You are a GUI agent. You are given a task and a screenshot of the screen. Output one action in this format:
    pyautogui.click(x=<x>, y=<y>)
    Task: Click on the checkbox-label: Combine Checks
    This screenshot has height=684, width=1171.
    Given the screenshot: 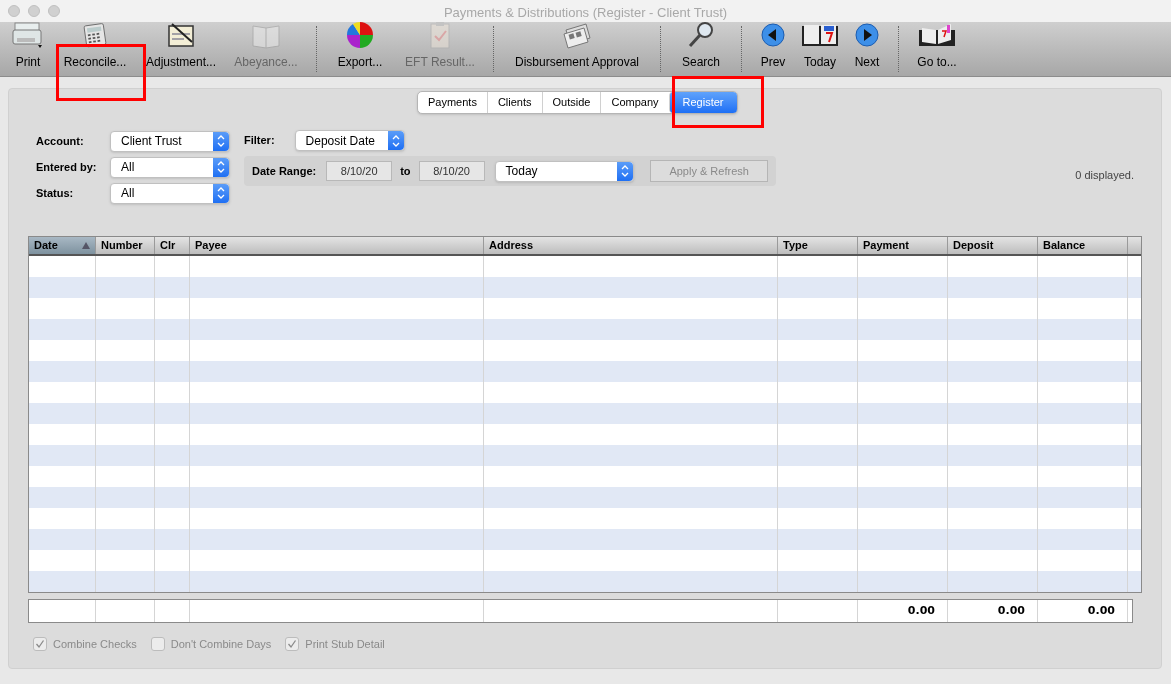 What is the action you would take?
    pyautogui.click(x=95, y=644)
    